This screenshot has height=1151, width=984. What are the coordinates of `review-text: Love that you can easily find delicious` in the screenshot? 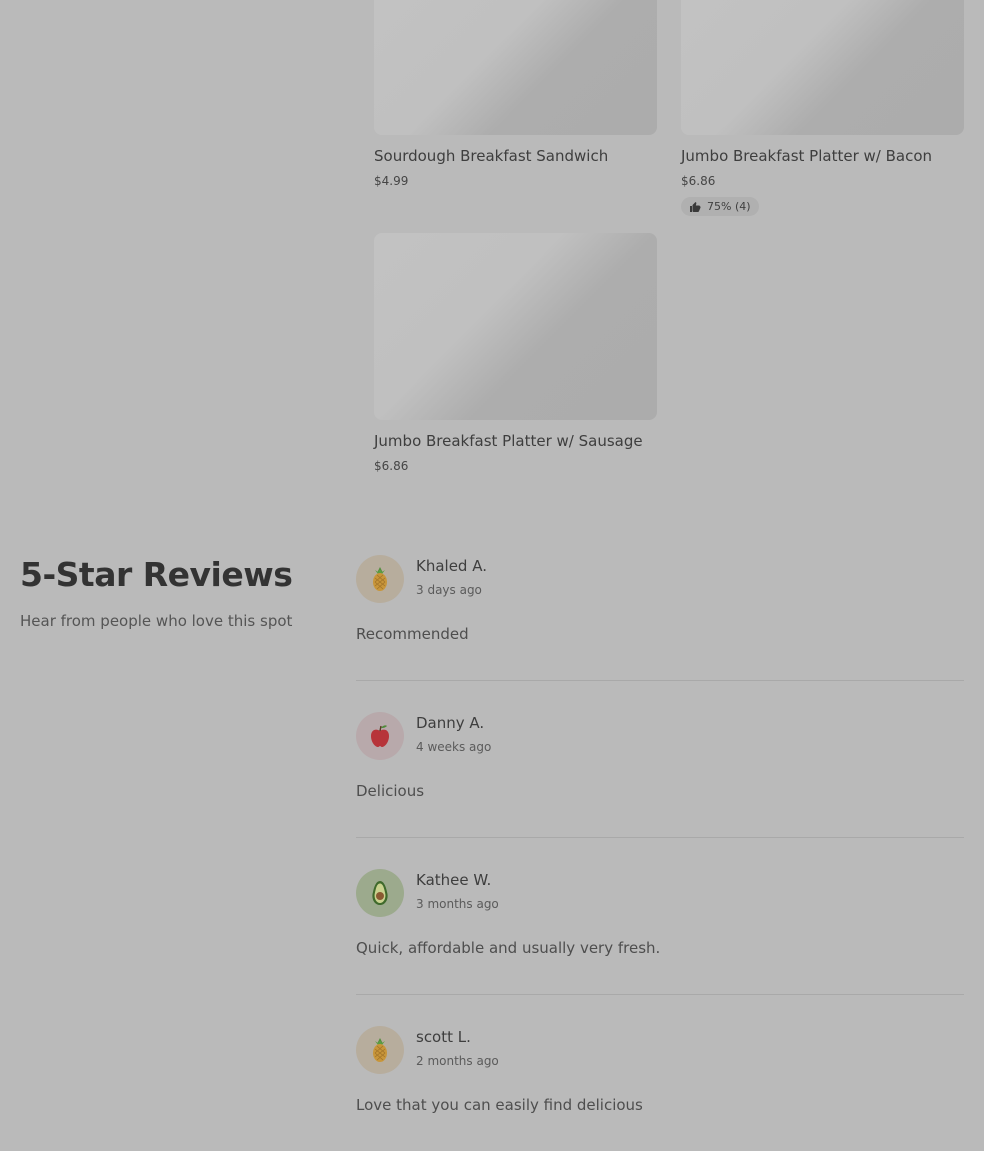 It's located at (499, 1105).